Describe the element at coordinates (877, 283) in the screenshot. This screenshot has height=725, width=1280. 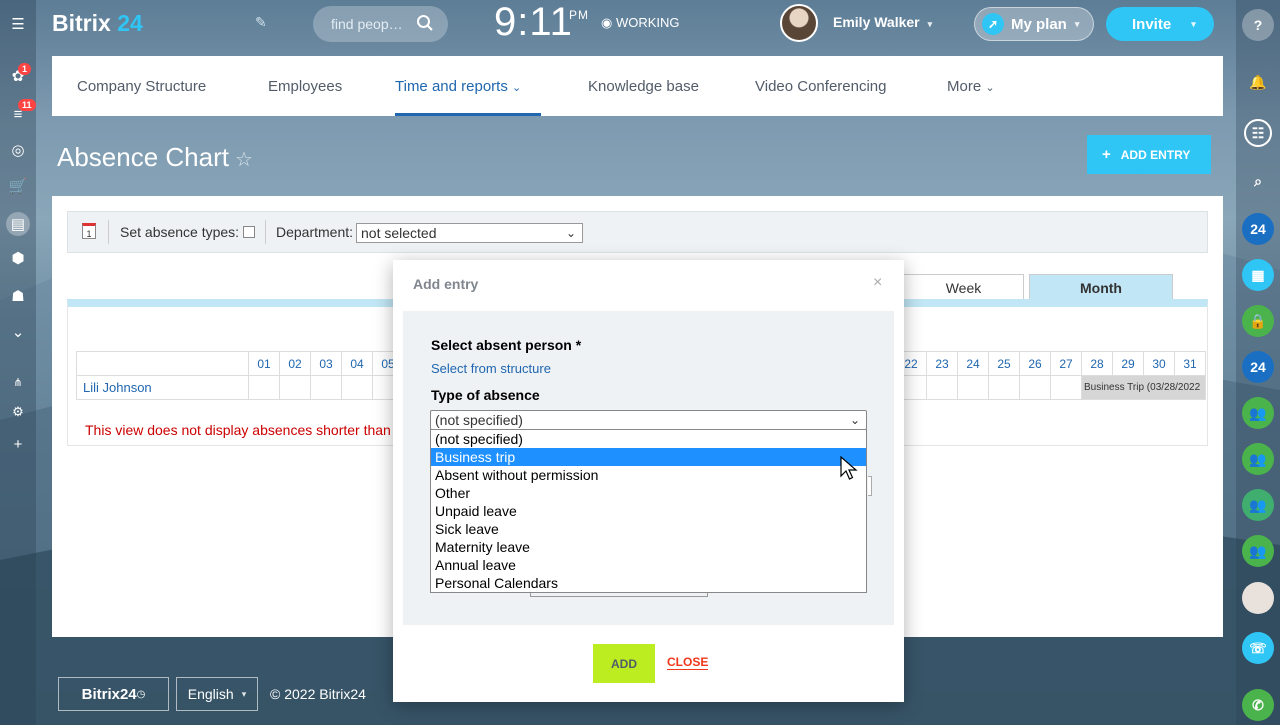
I see `close-icon: ×` at that location.